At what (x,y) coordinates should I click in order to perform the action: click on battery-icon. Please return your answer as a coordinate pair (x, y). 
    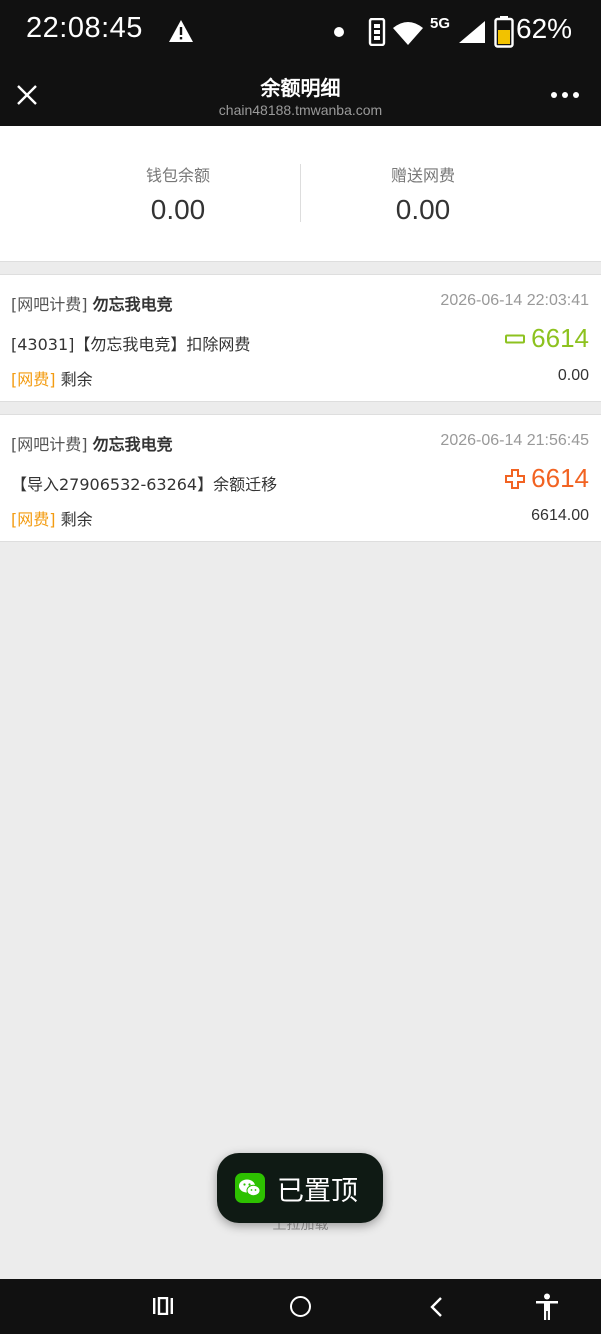
    Looking at the image, I should click on (504, 32).